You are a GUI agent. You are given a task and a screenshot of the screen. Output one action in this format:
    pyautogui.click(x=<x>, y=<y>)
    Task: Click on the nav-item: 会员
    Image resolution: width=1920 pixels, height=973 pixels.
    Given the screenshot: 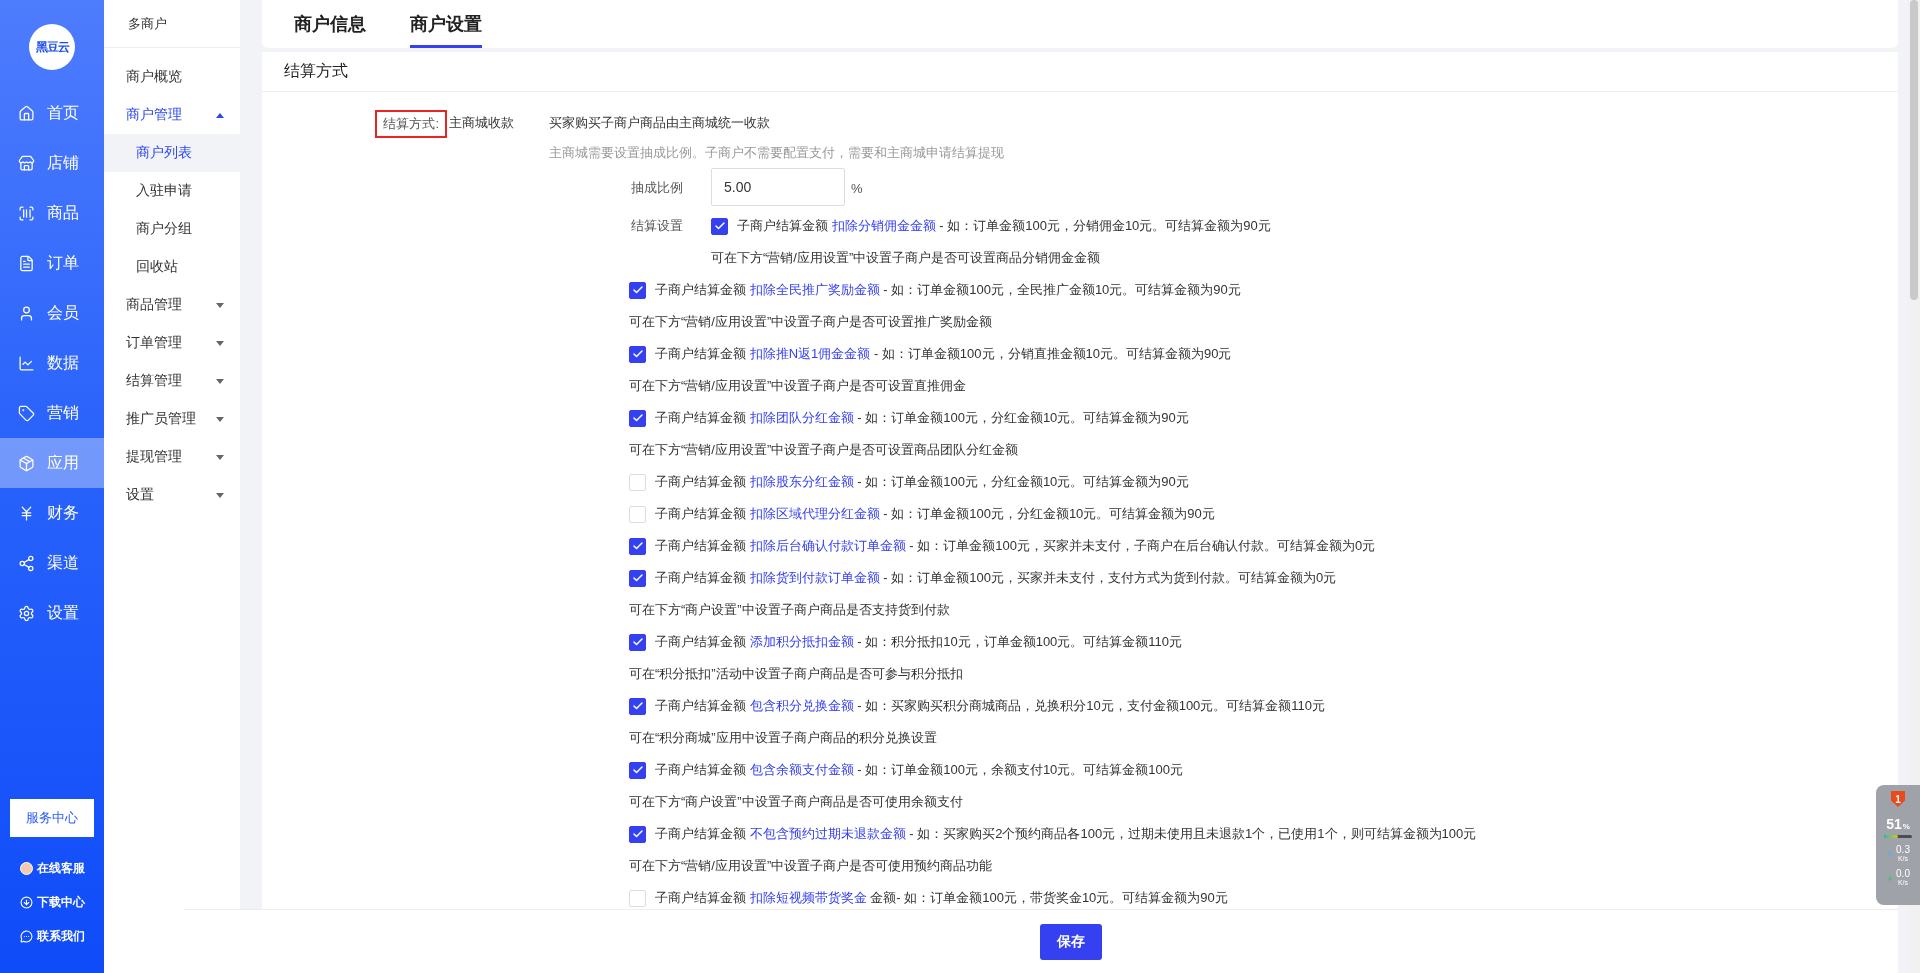 What is the action you would take?
    pyautogui.click(x=52, y=313)
    